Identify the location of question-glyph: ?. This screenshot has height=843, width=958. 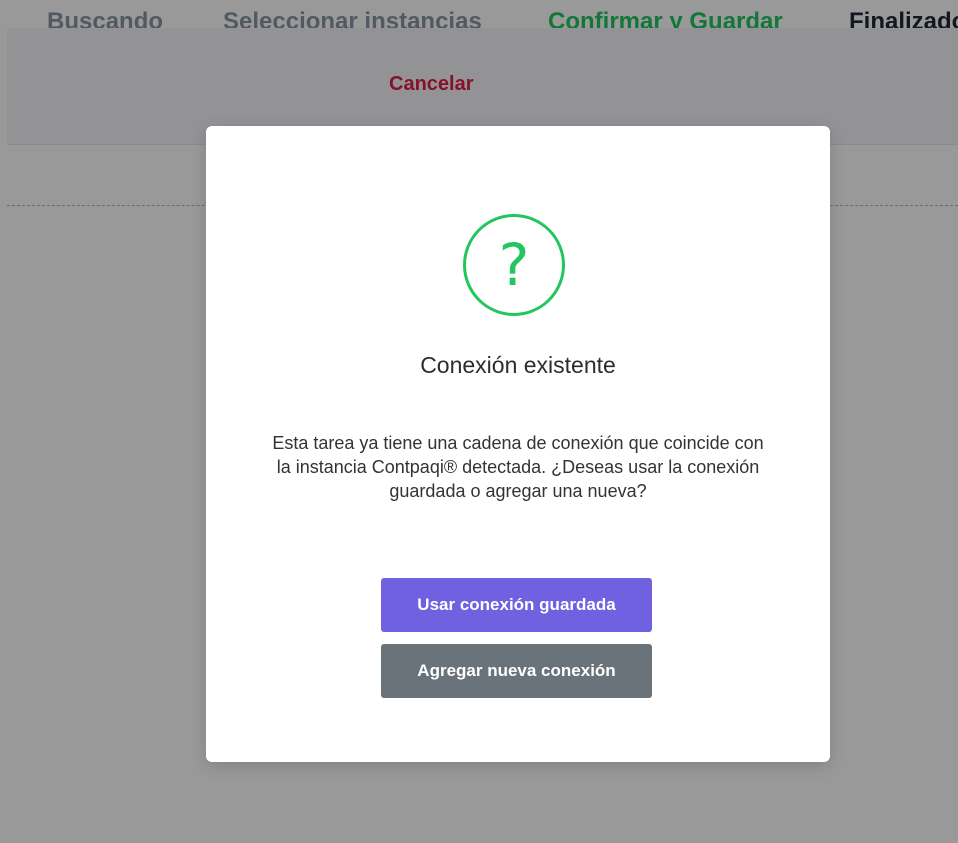
(514, 265).